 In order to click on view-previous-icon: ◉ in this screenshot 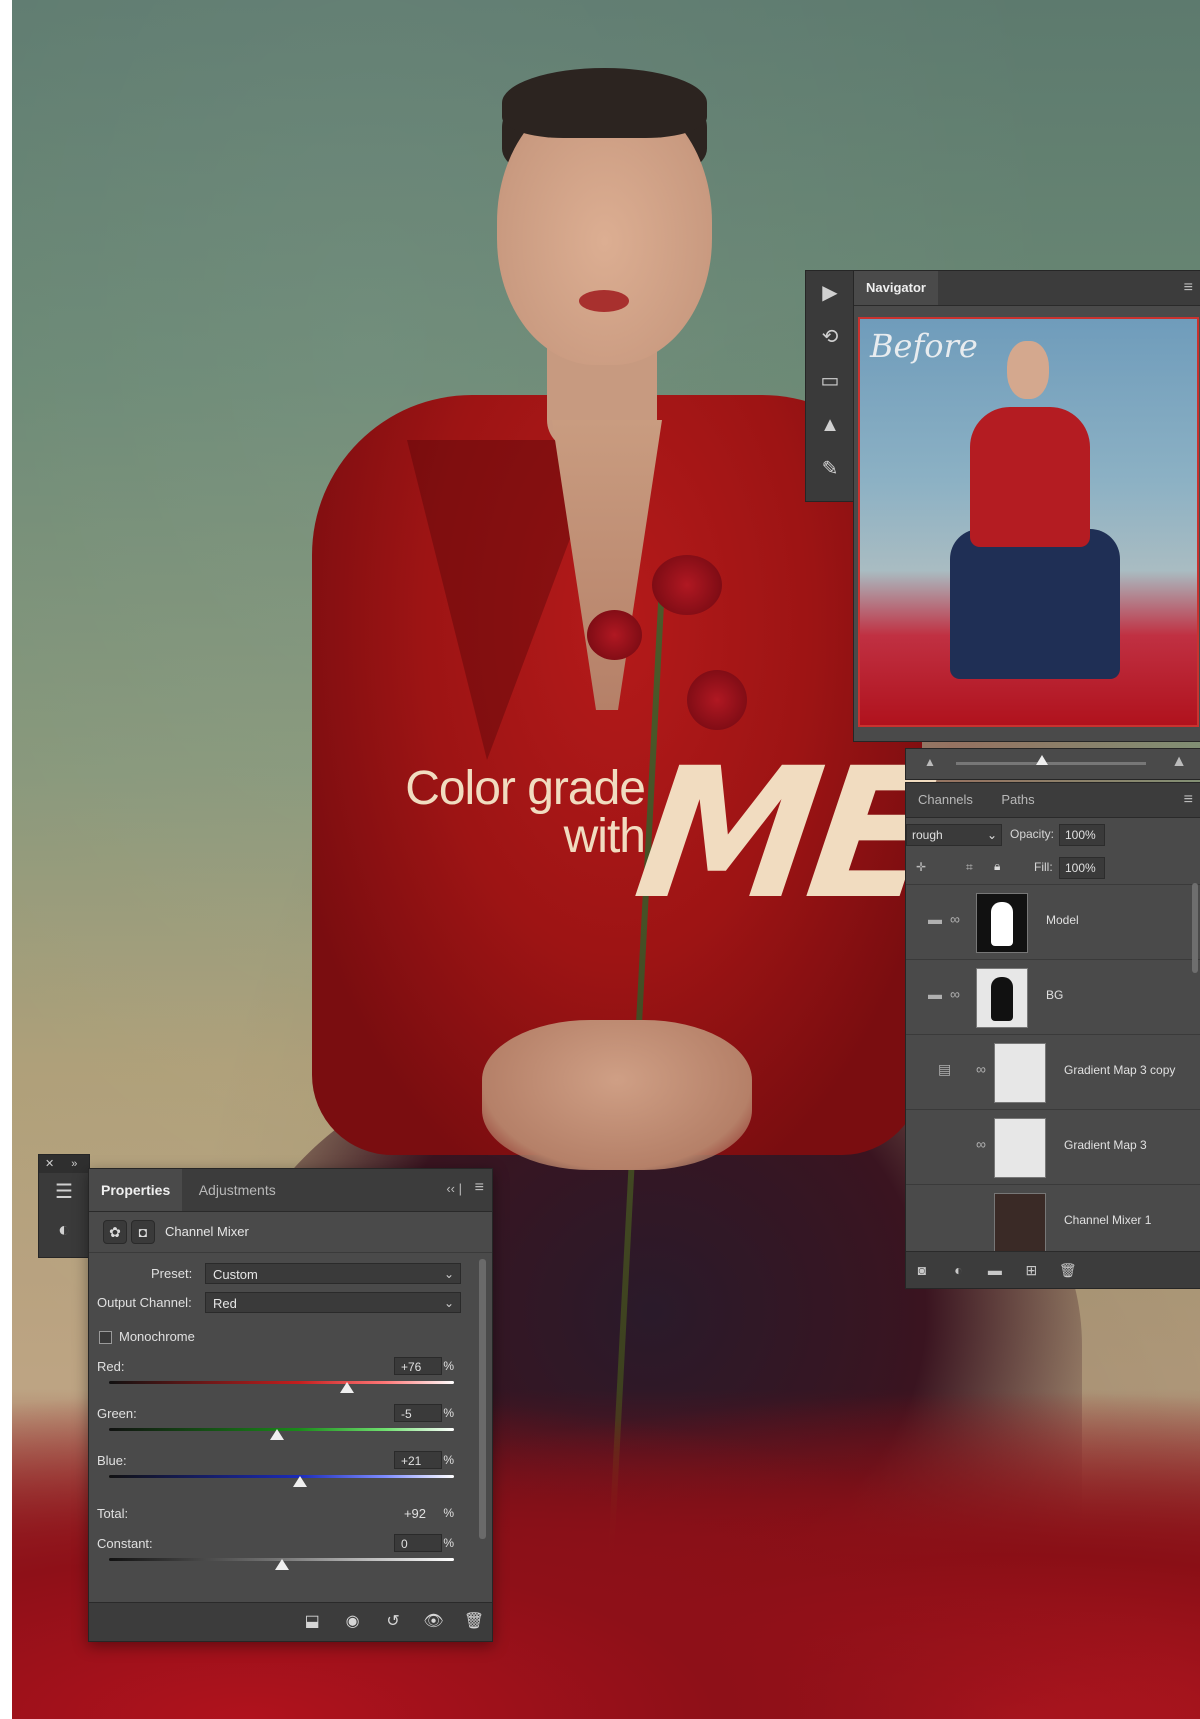, I will do `click(353, 1622)`.